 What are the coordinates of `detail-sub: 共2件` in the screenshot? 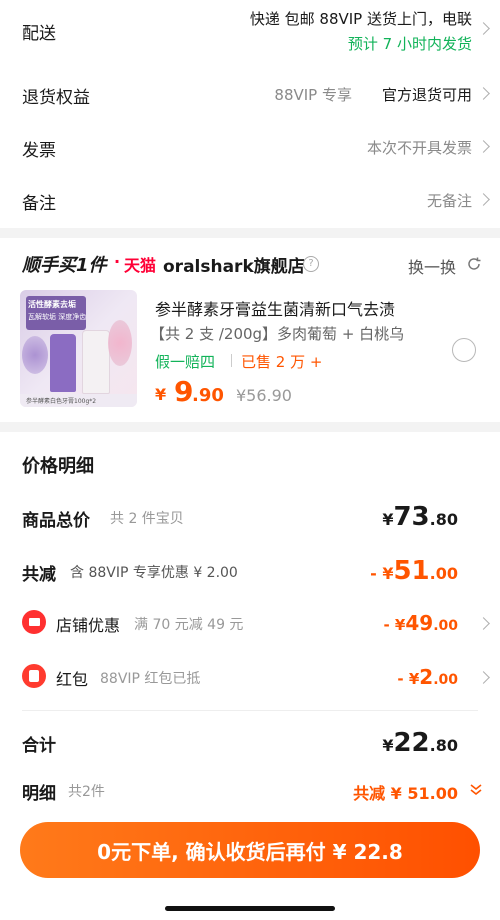 It's located at (86, 792).